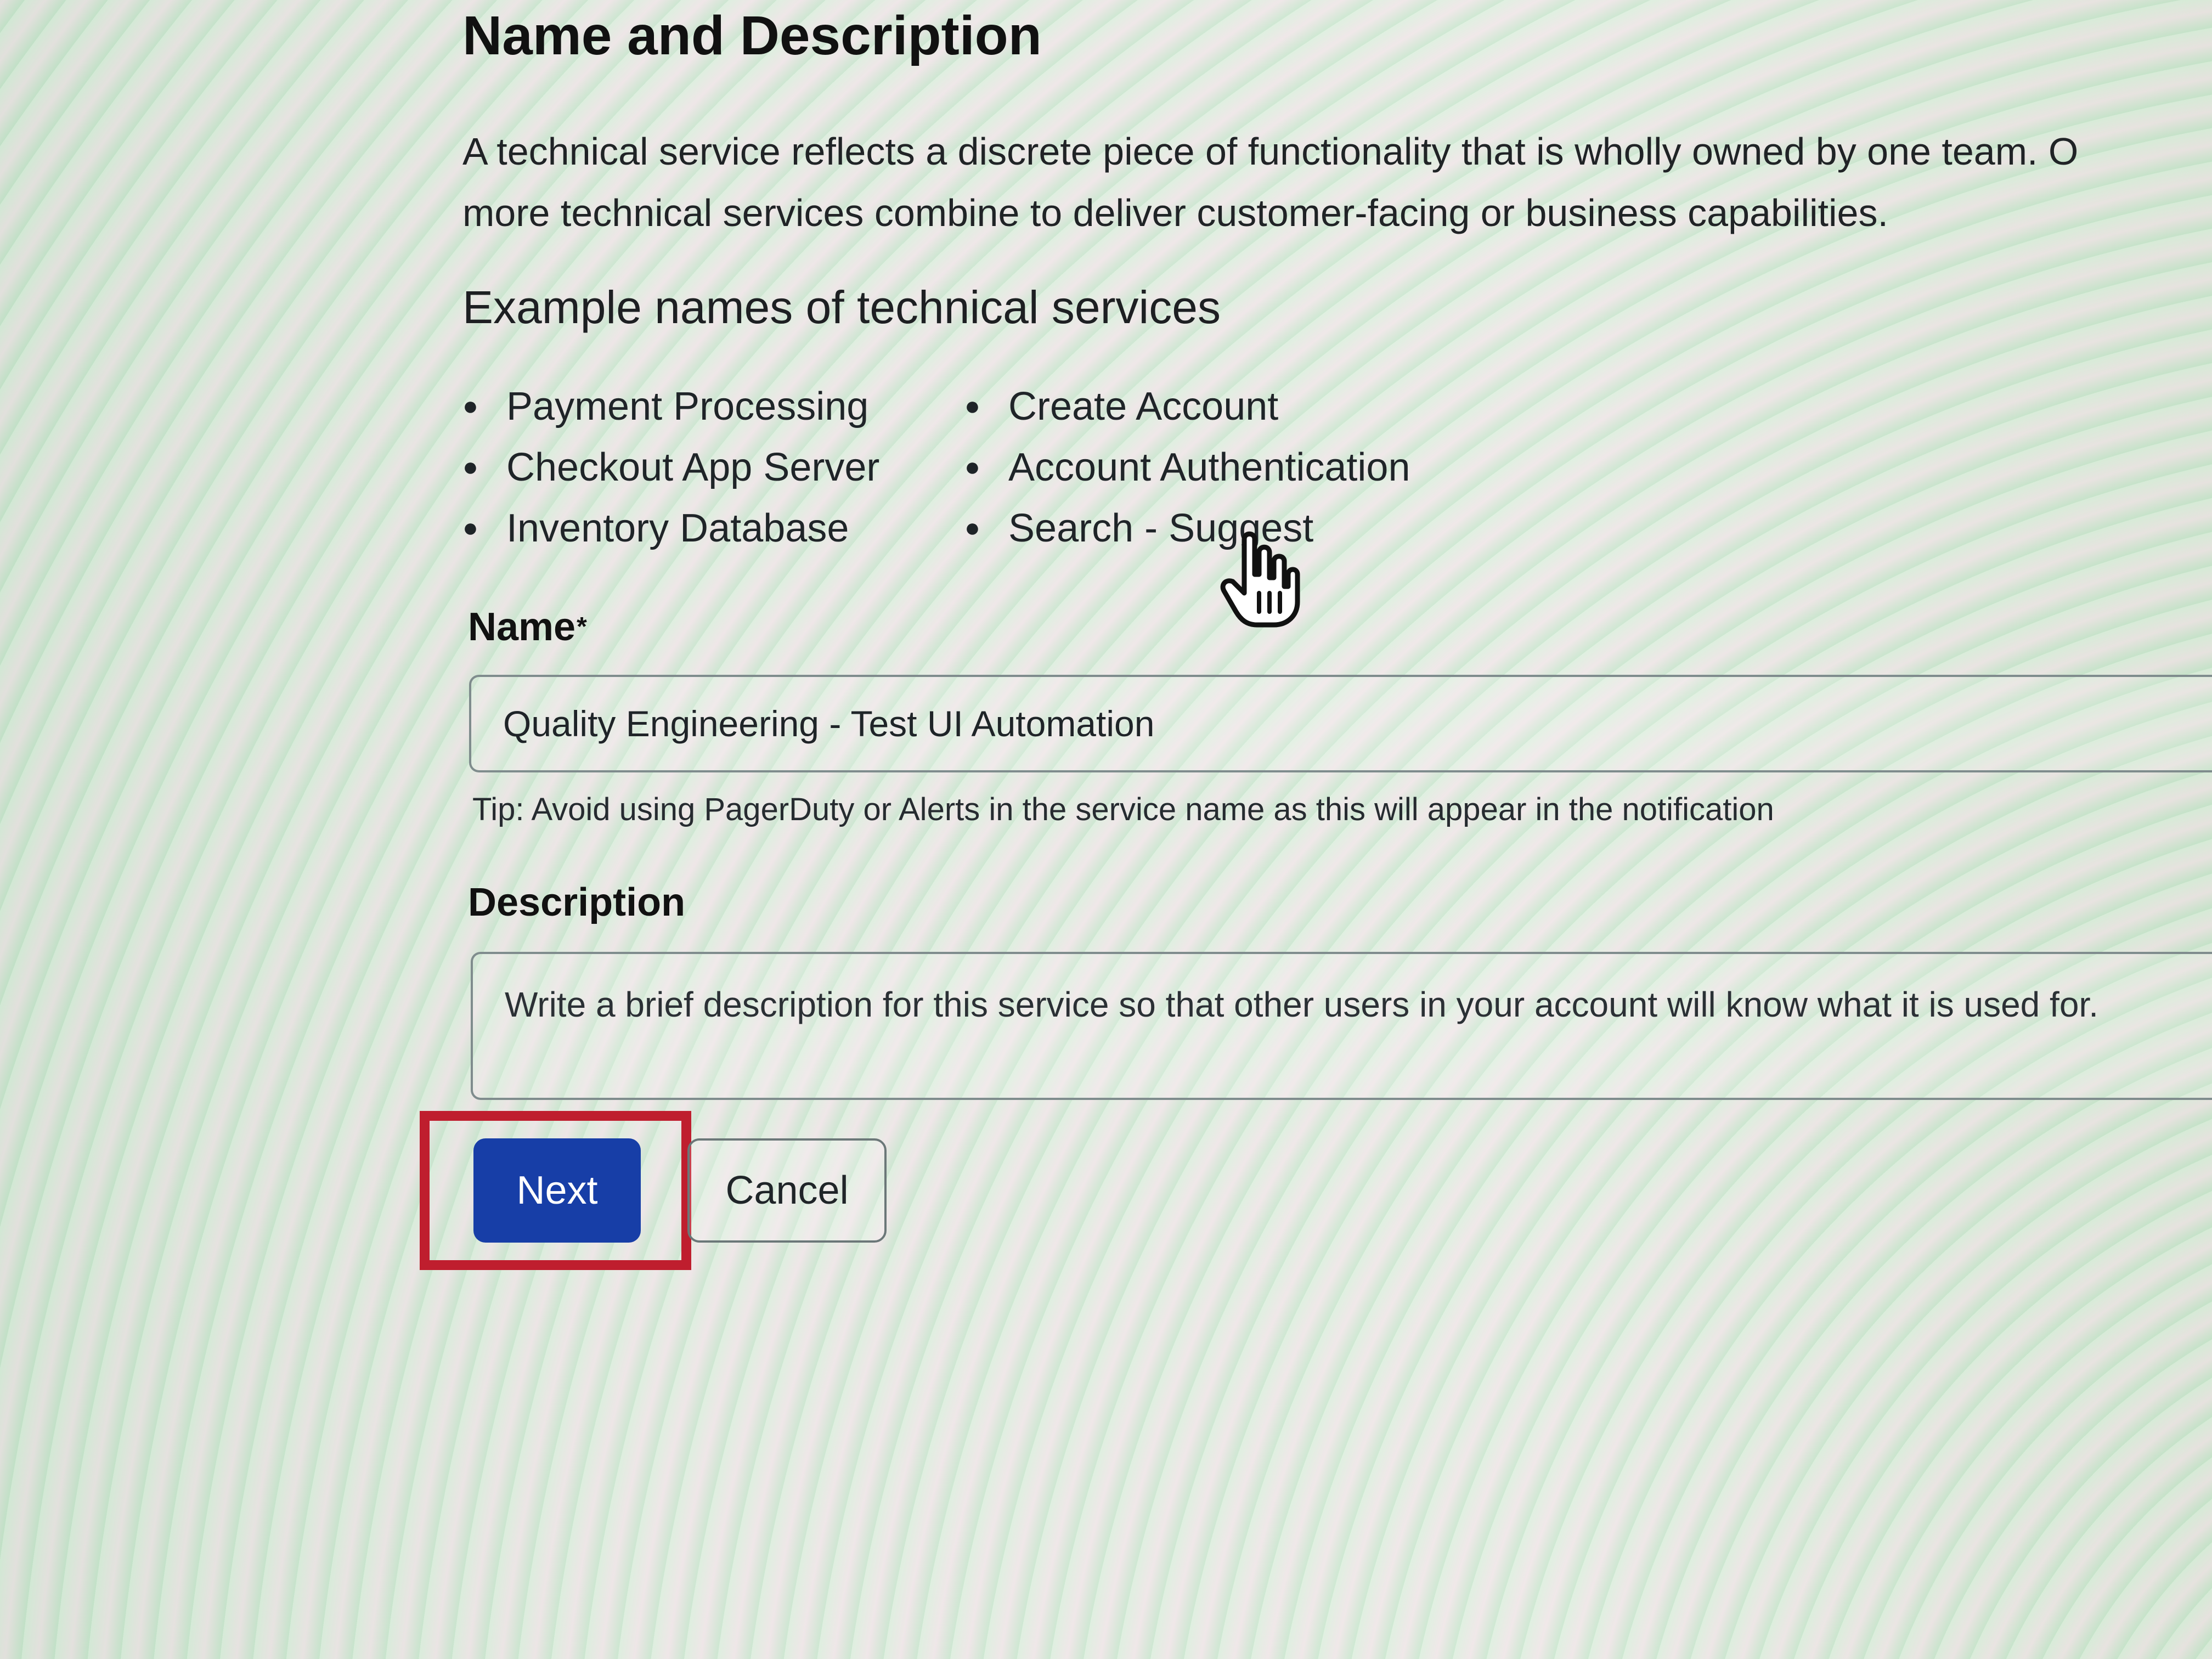 This screenshot has height=1659, width=2212. Describe the element at coordinates (1143, 406) in the screenshot. I see `example-label: Create Account` at that location.